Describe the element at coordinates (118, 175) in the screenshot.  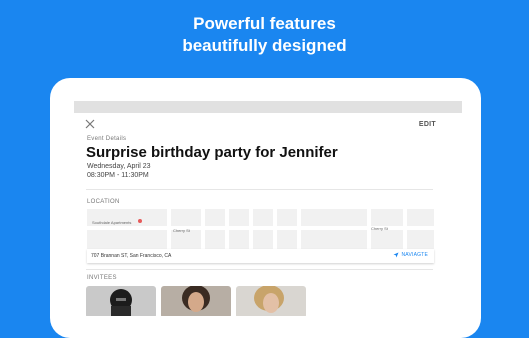
I see `event-time: 08:30PM - 11:30PM` at that location.